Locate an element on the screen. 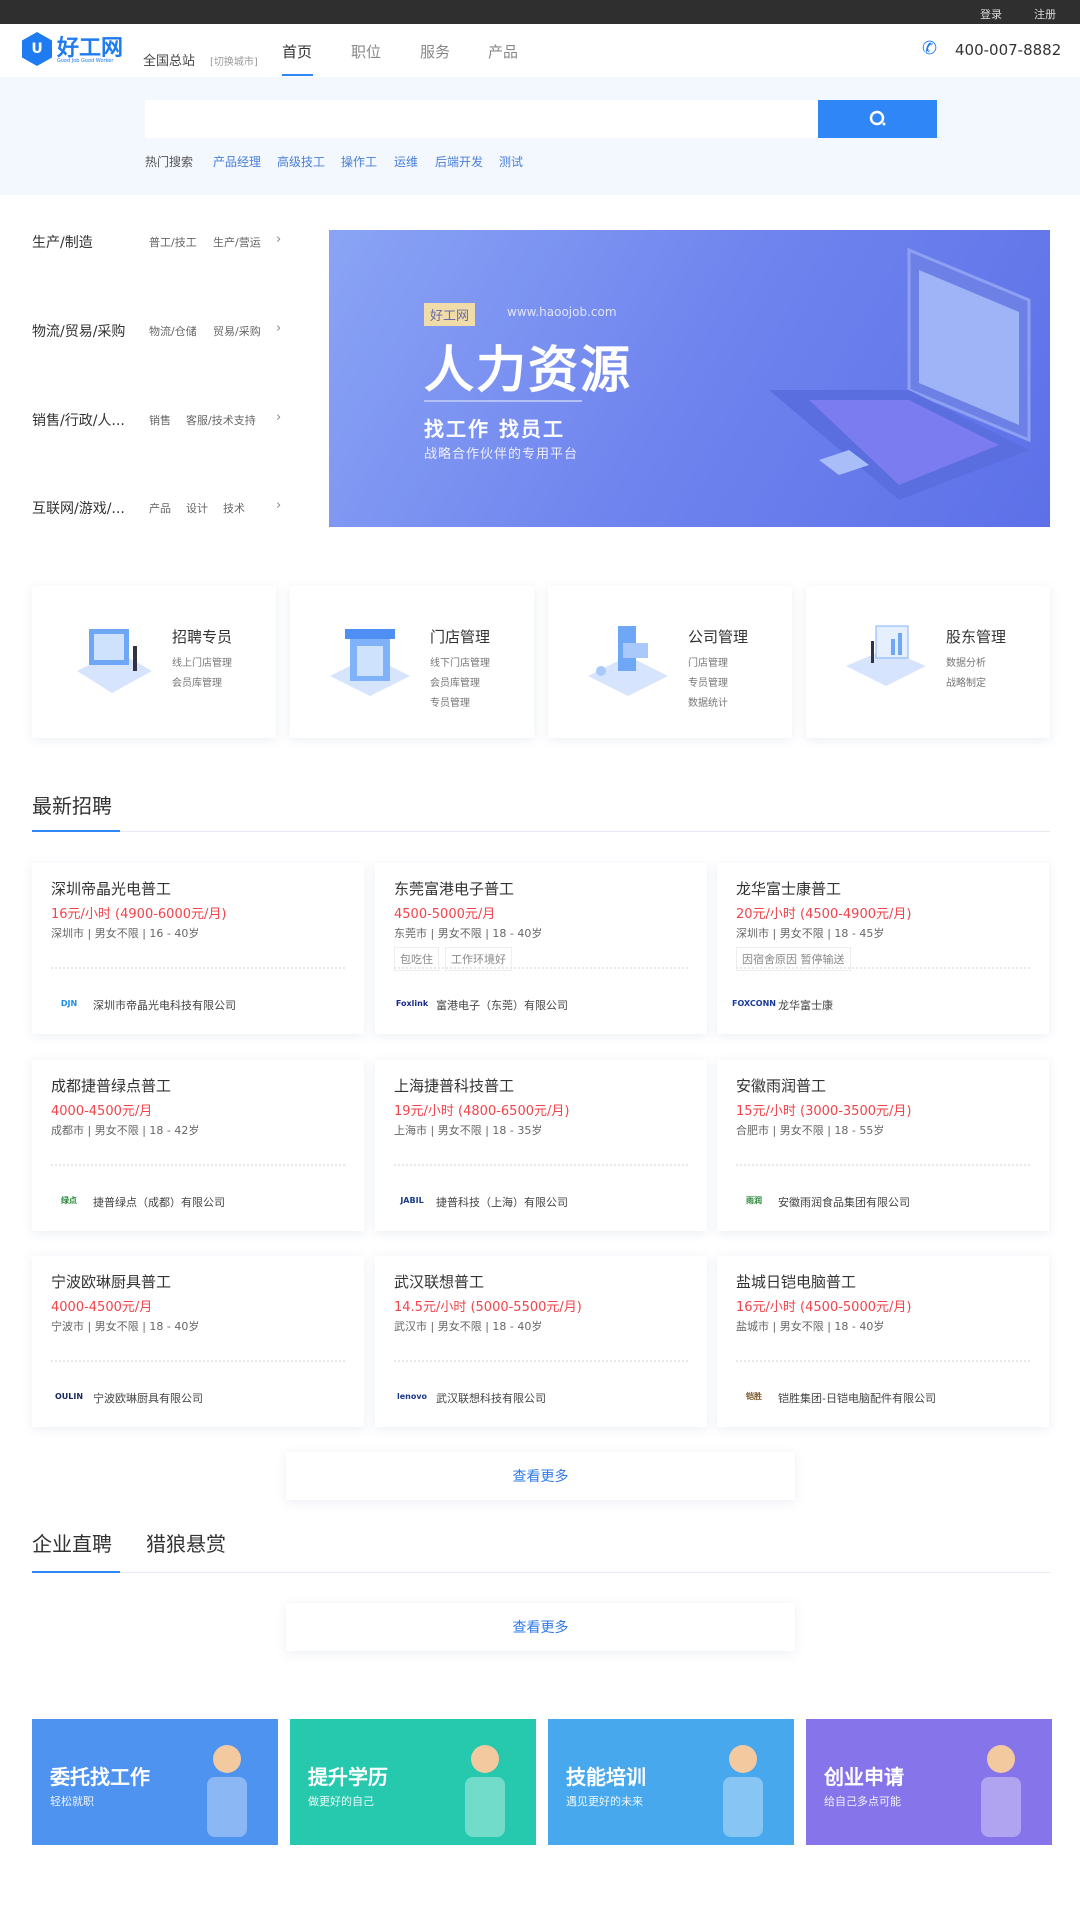 Image resolution: width=1080 pixels, height=1920 pixels. nav-jobs: 职位 is located at coordinates (366, 51).